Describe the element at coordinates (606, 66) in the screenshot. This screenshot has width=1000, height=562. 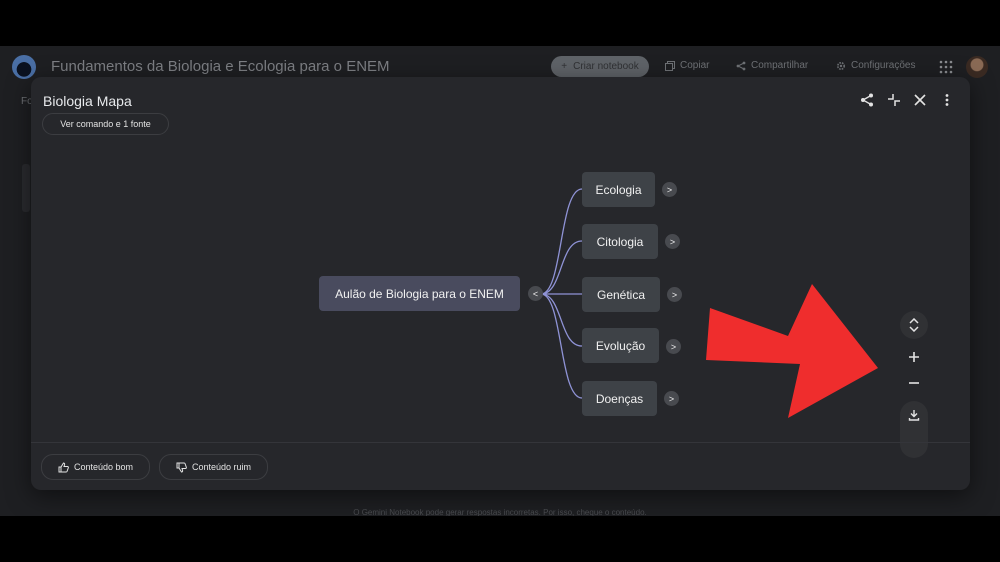
I see `create-notebook-label: Criar notebook` at that location.